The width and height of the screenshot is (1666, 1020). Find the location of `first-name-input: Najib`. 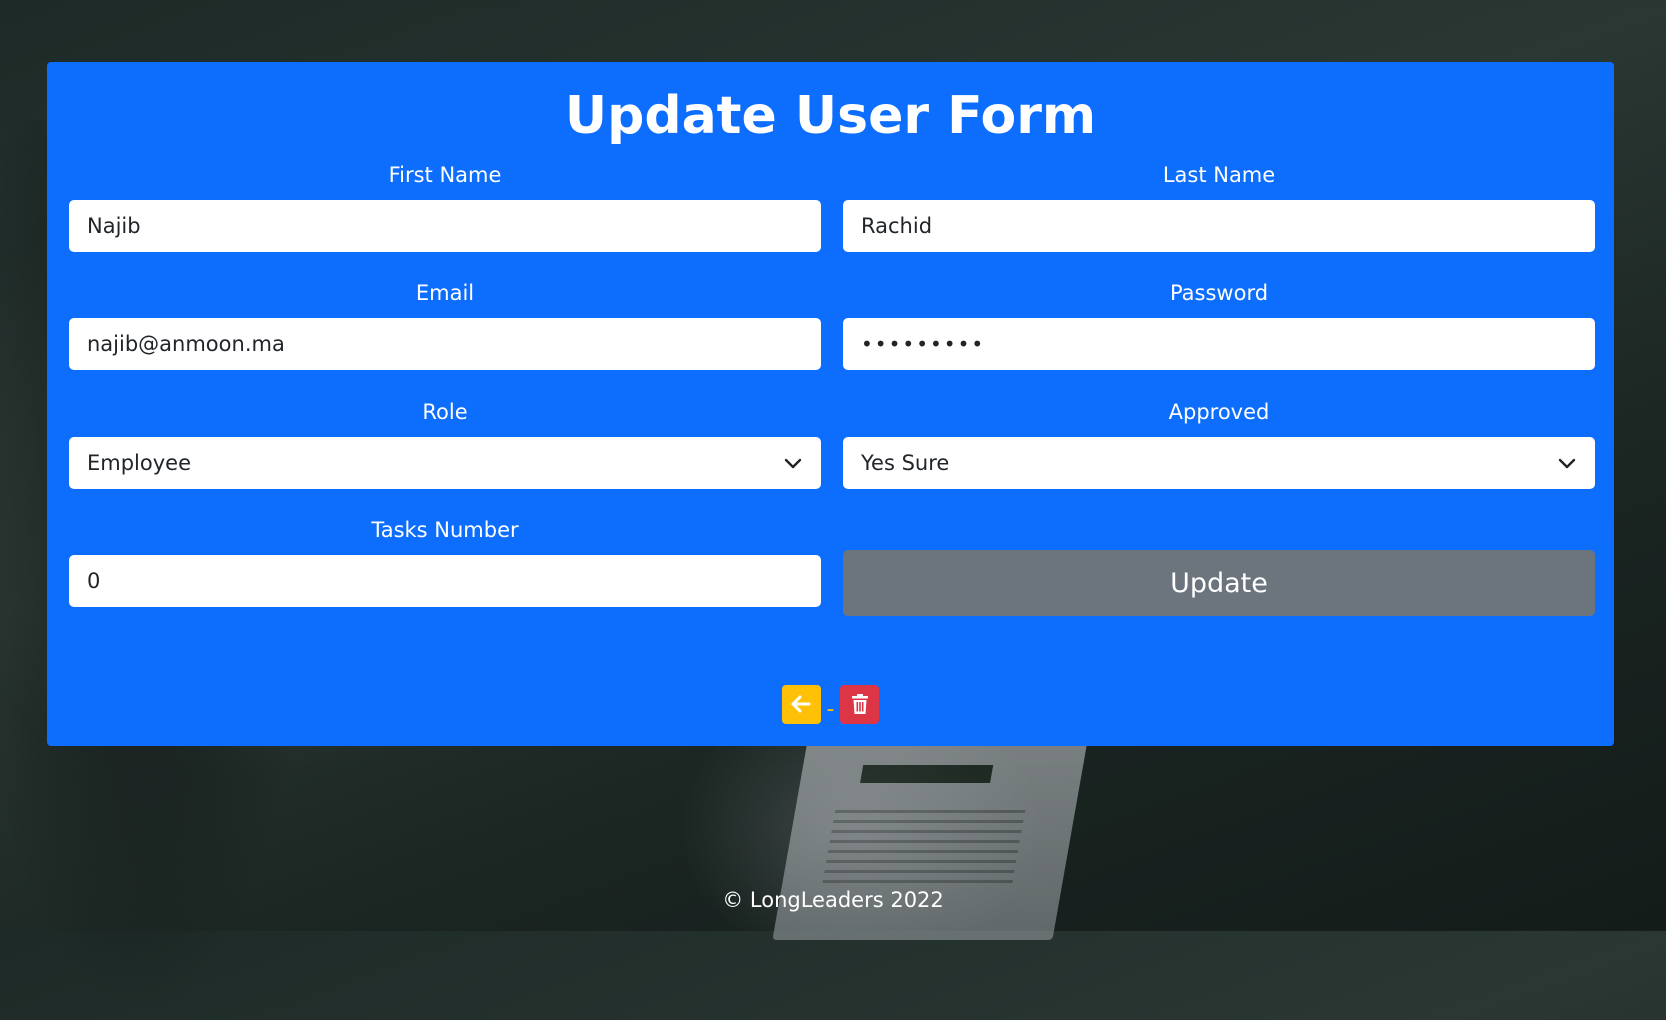

first-name-input: Najib is located at coordinates (445, 226).